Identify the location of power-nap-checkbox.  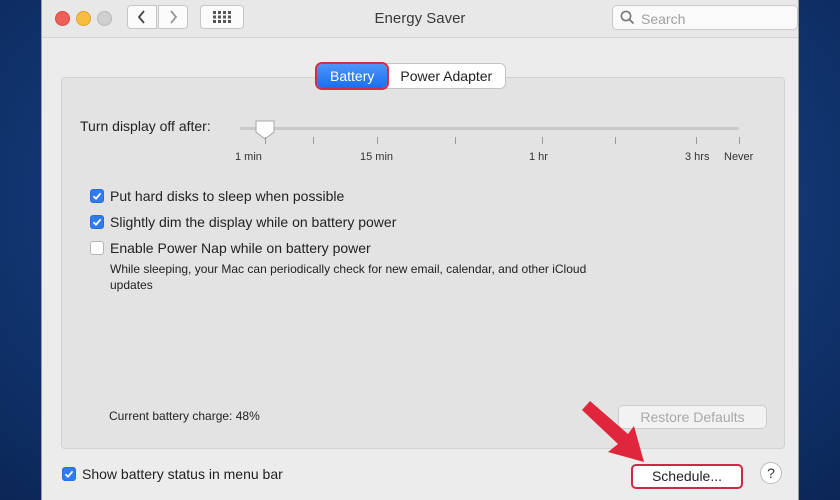
(97, 248).